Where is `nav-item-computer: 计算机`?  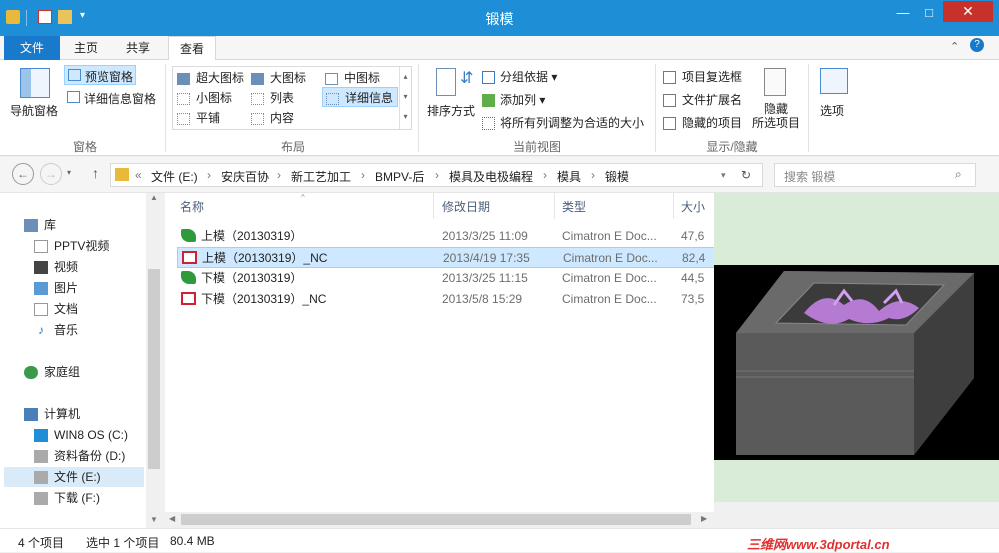
nav-item-computer: 计算机 is located at coordinates (52, 414).